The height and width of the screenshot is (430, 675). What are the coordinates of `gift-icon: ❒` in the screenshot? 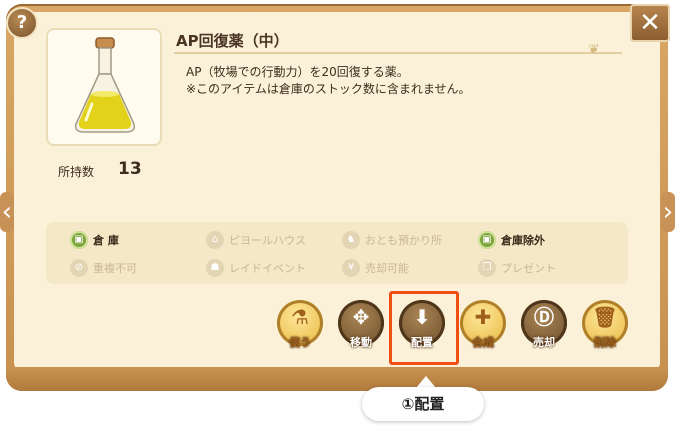 It's located at (487, 268).